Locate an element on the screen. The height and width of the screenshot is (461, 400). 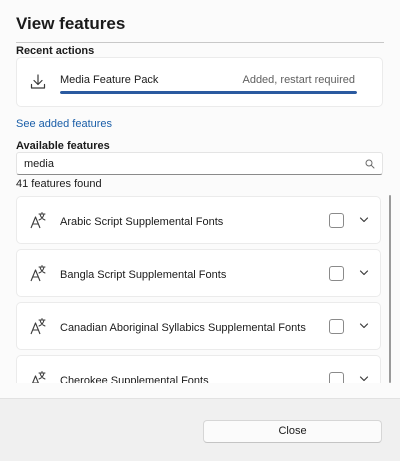
recent-action-name: Media Feature Pack is located at coordinates (109, 80).